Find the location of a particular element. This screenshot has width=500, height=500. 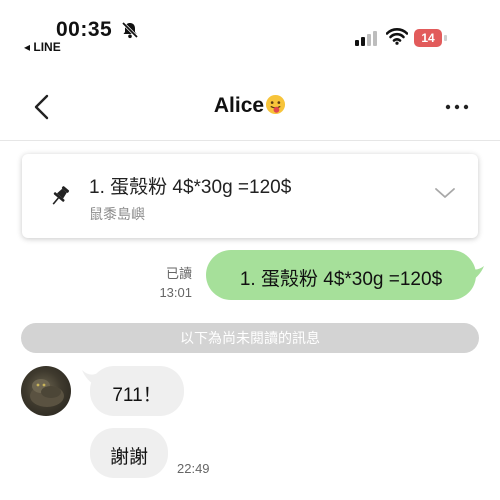

bell-muted-icon is located at coordinates (130, 30).